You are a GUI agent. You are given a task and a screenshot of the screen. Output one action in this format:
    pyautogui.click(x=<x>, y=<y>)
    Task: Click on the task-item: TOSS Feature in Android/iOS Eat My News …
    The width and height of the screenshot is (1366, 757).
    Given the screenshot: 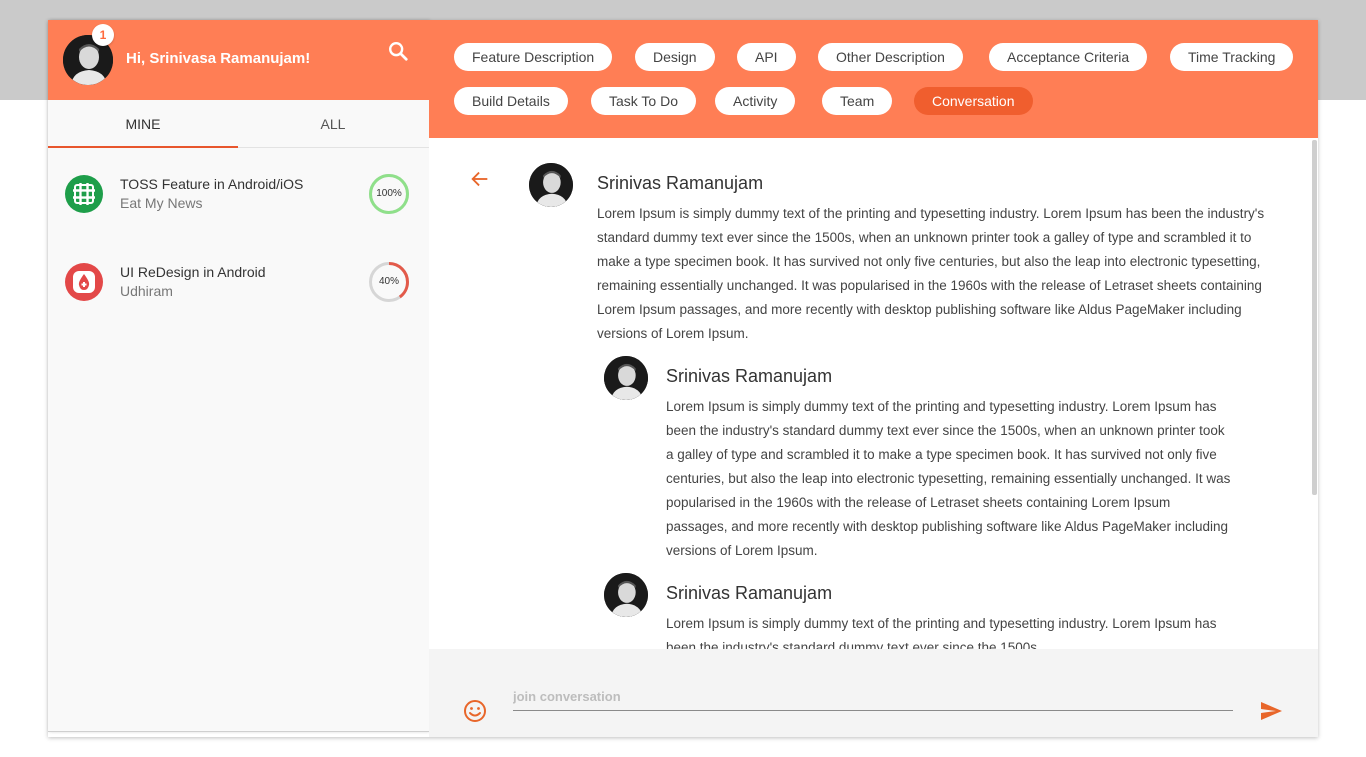 What is the action you would take?
    pyautogui.click(x=238, y=194)
    